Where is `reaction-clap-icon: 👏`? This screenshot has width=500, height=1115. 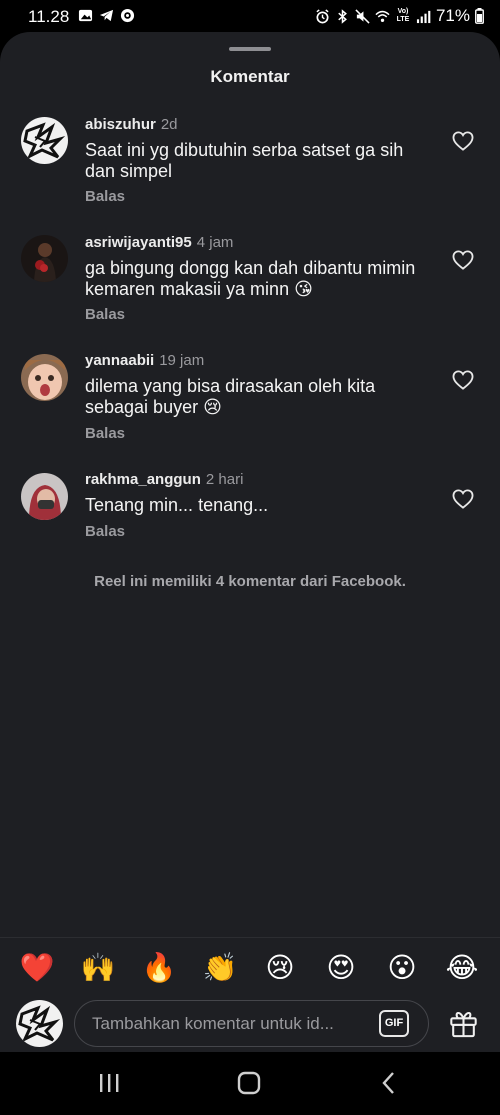 reaction-clap-icon: 👏 is located at coordinates (220, 968).